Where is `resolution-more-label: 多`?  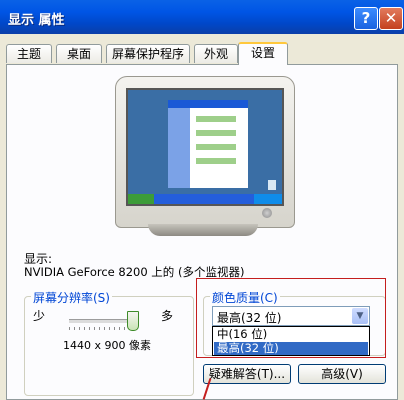 resolution-more-label: 多 is located at coordinates (167, 316).